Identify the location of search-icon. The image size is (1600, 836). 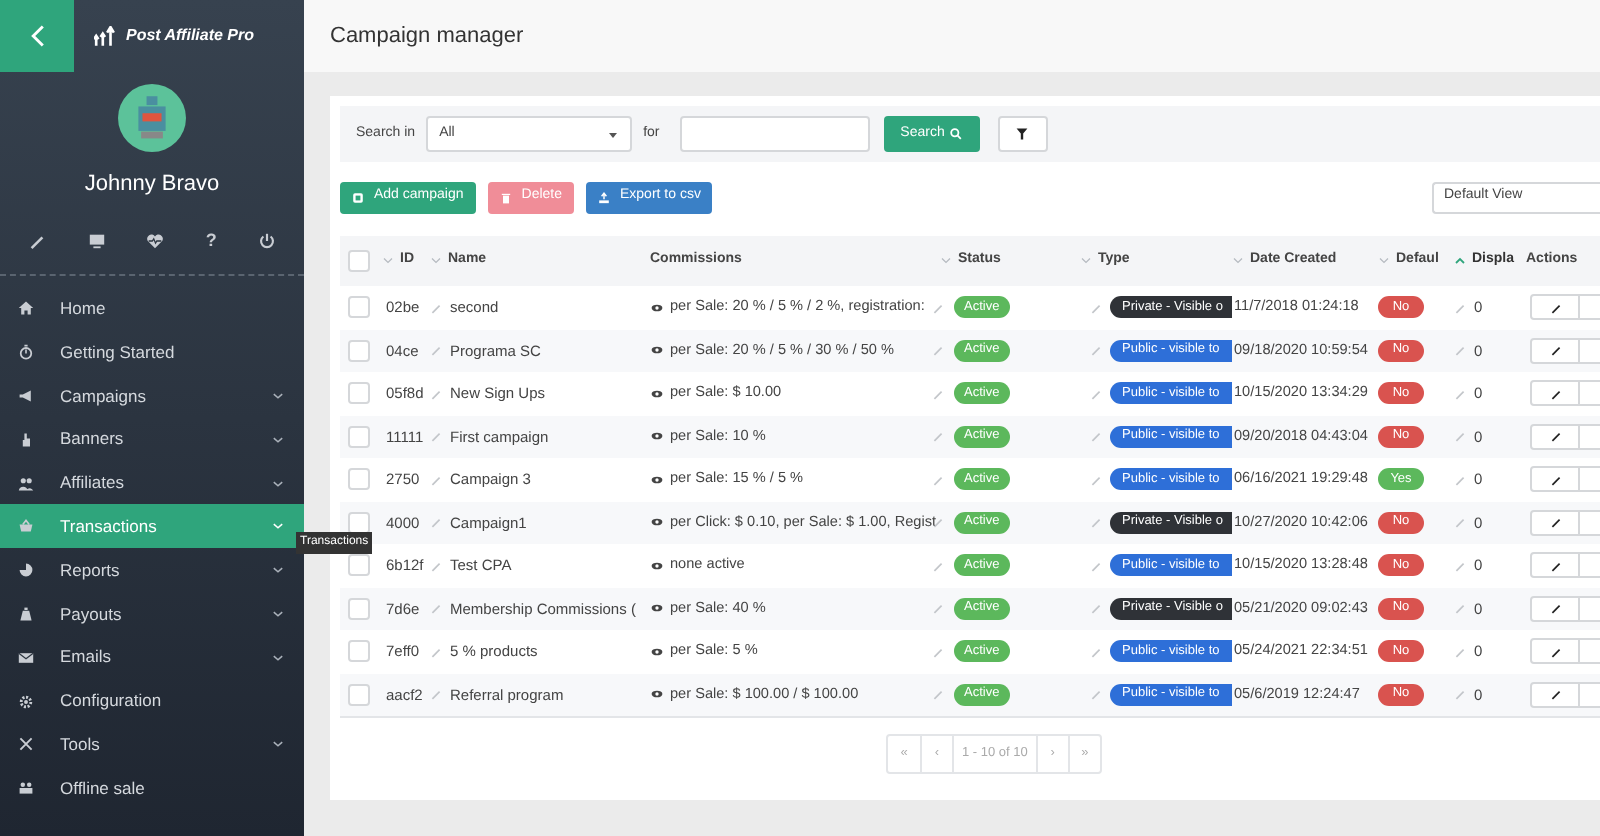
(956, 134).